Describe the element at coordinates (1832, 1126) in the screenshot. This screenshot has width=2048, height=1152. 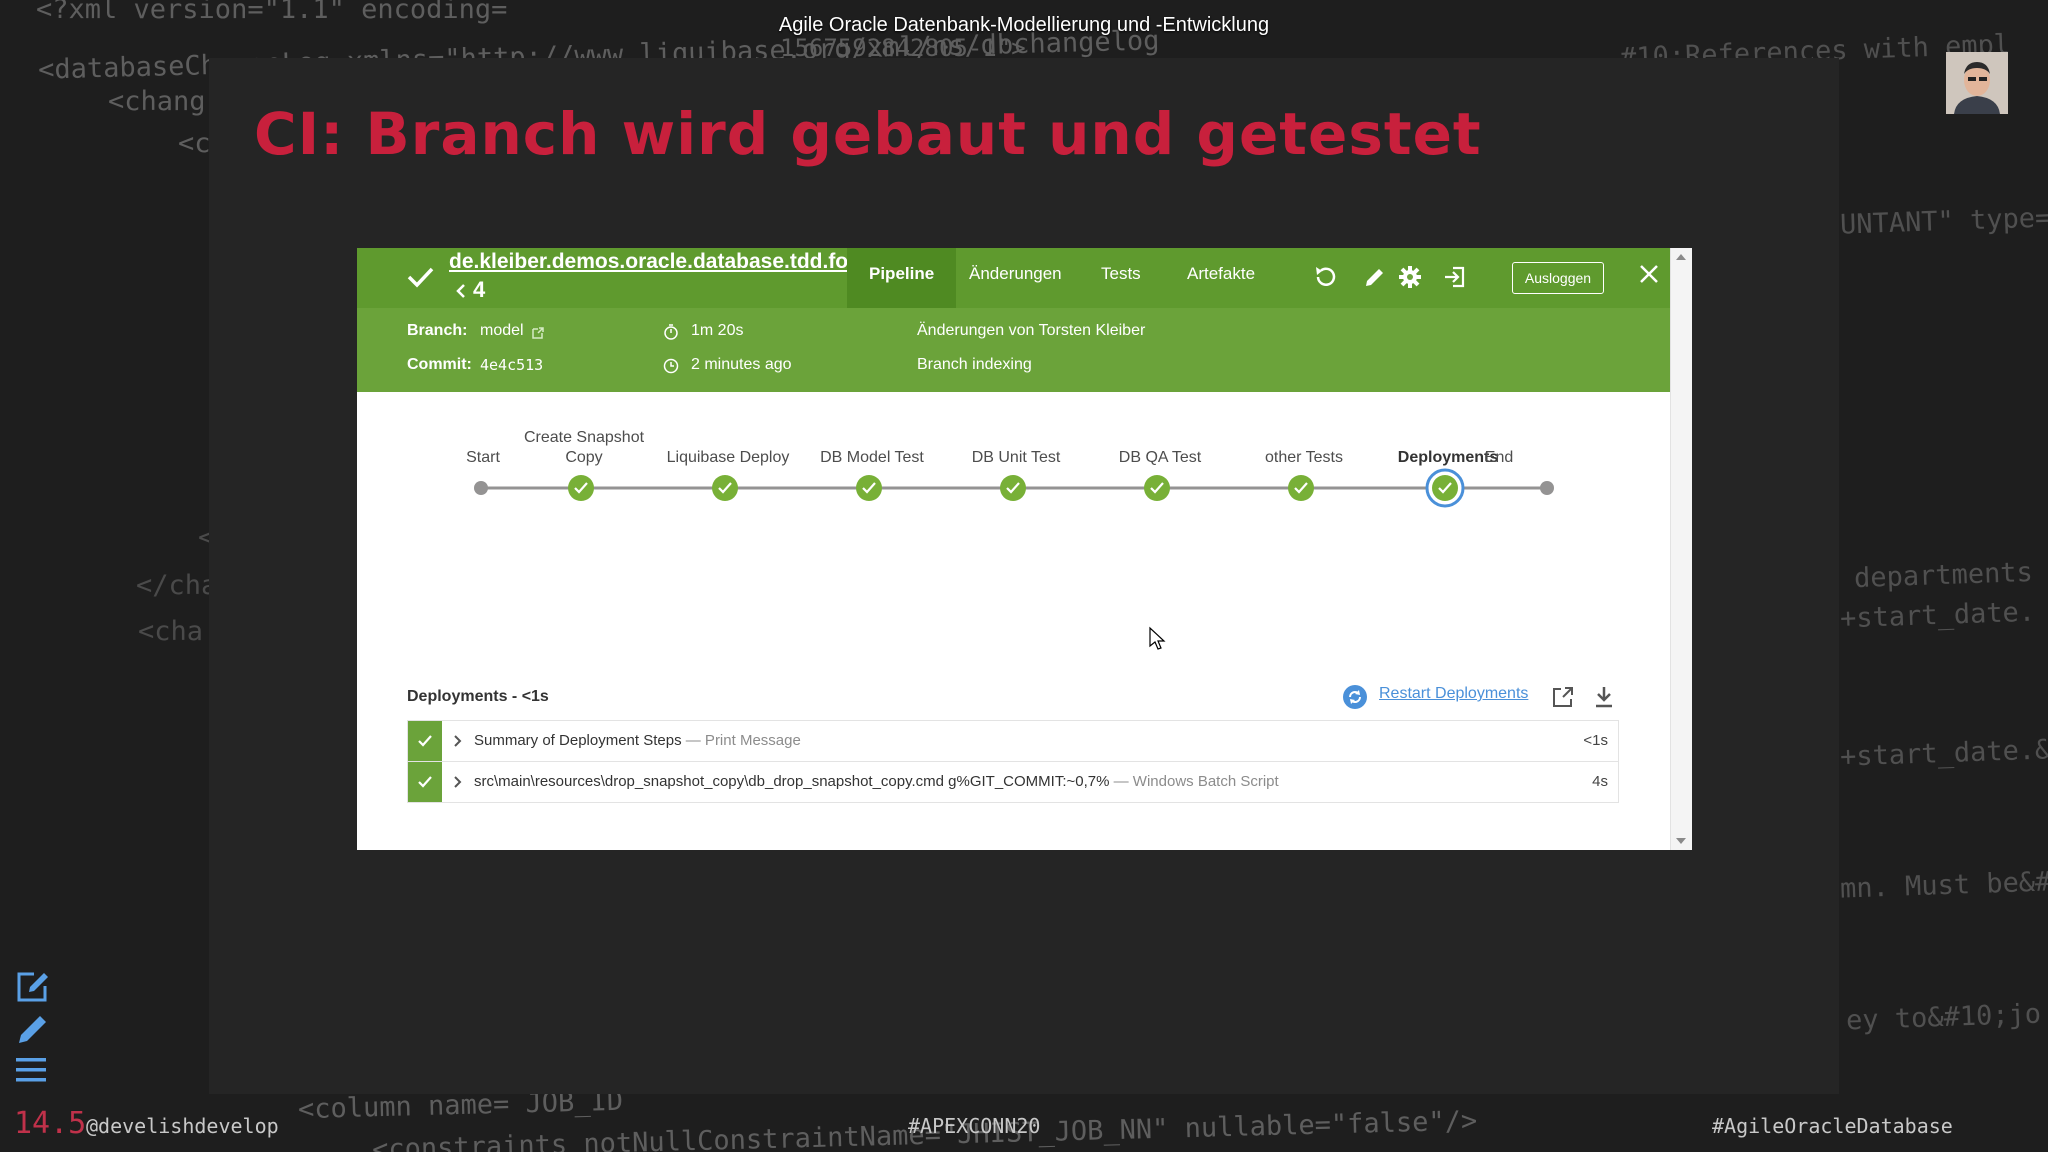
I see `topic-hashtag: #AgileOracleDatabase` at that location.